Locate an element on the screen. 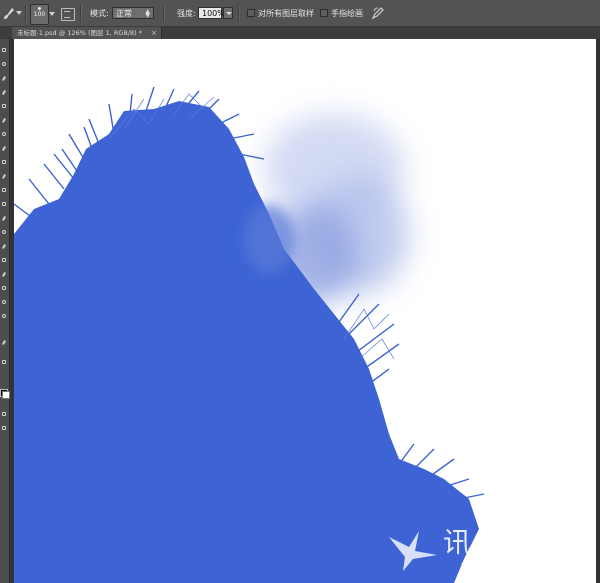 This screenshot has width=600, height=583. eraser-tool-icon is located at coordinates (4, 190).